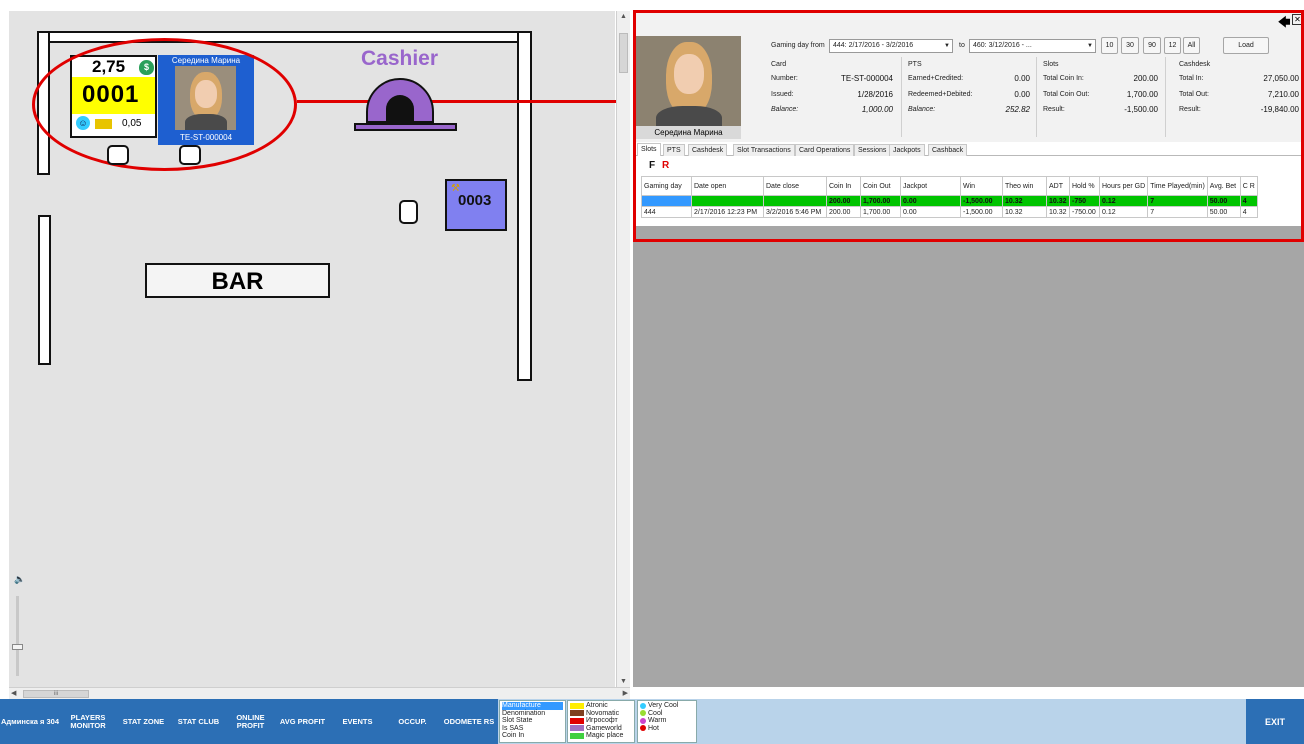 This screenshot has width=1304, height=744. I want to click on legend-label: Cool, so click(655, 713).